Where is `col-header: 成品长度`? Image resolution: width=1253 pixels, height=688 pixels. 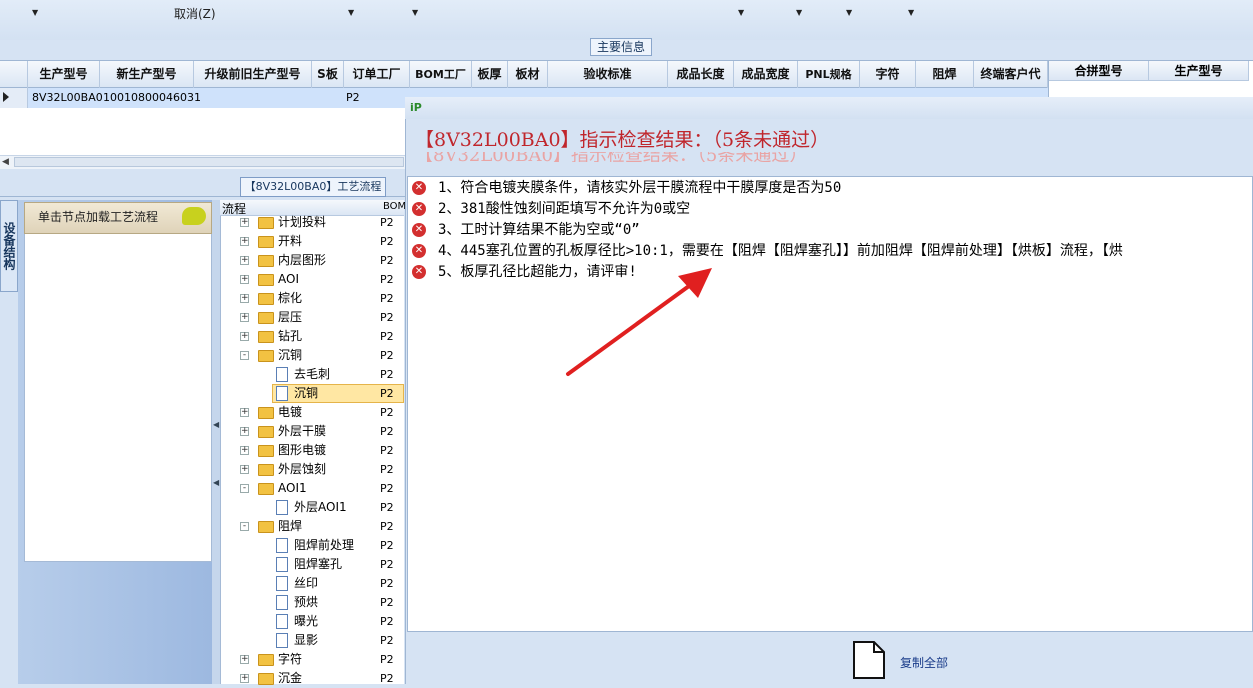 col-header: 成品长度 is located at coordinates (701, 74).